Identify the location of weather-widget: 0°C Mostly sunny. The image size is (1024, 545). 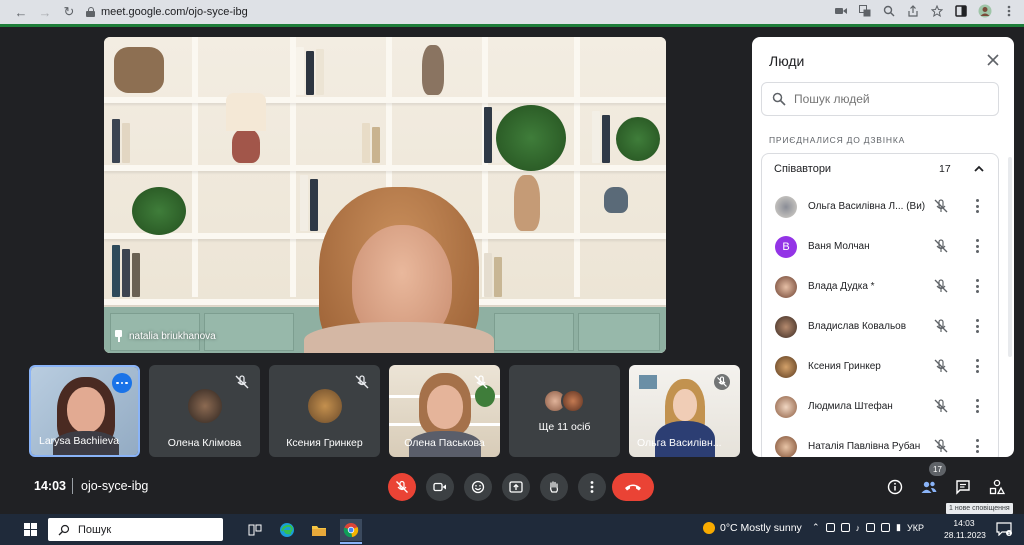
(752, 528).